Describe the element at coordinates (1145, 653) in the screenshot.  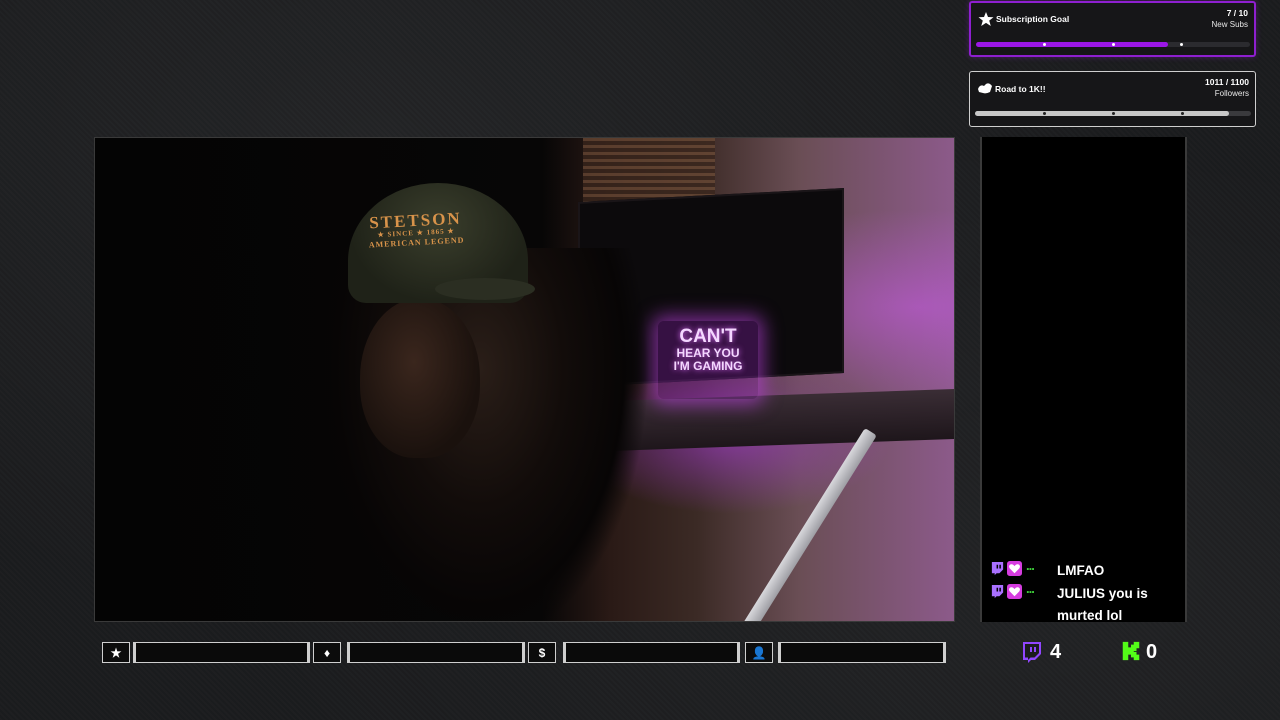
I see `kick-viewer-counter: 0` at that location.